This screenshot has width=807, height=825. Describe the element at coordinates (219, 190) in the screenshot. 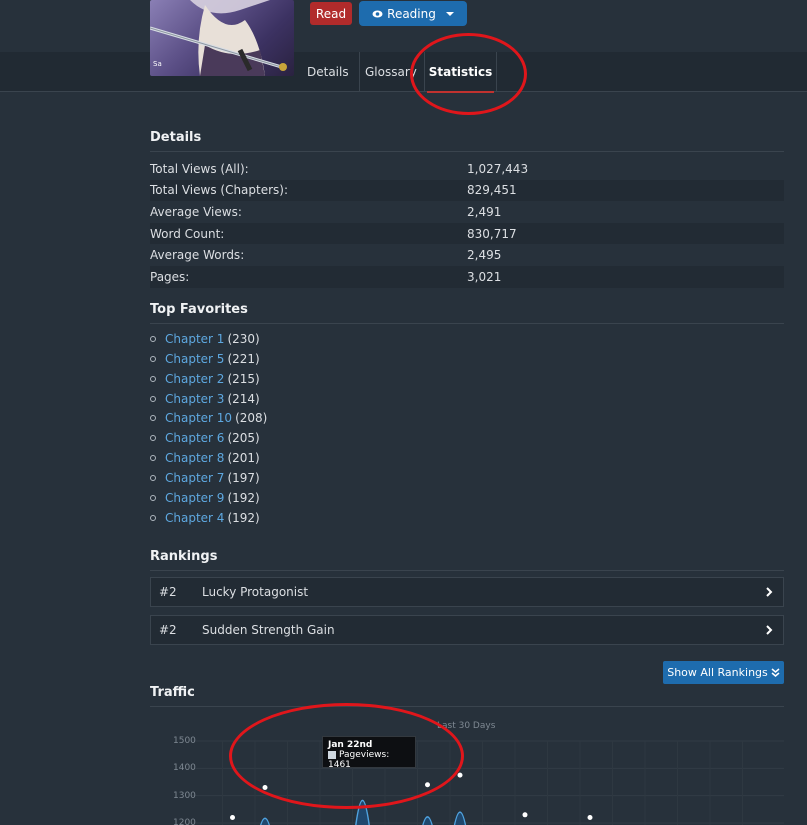

I see `stat-label: Total Views (Chapters):` at that location.